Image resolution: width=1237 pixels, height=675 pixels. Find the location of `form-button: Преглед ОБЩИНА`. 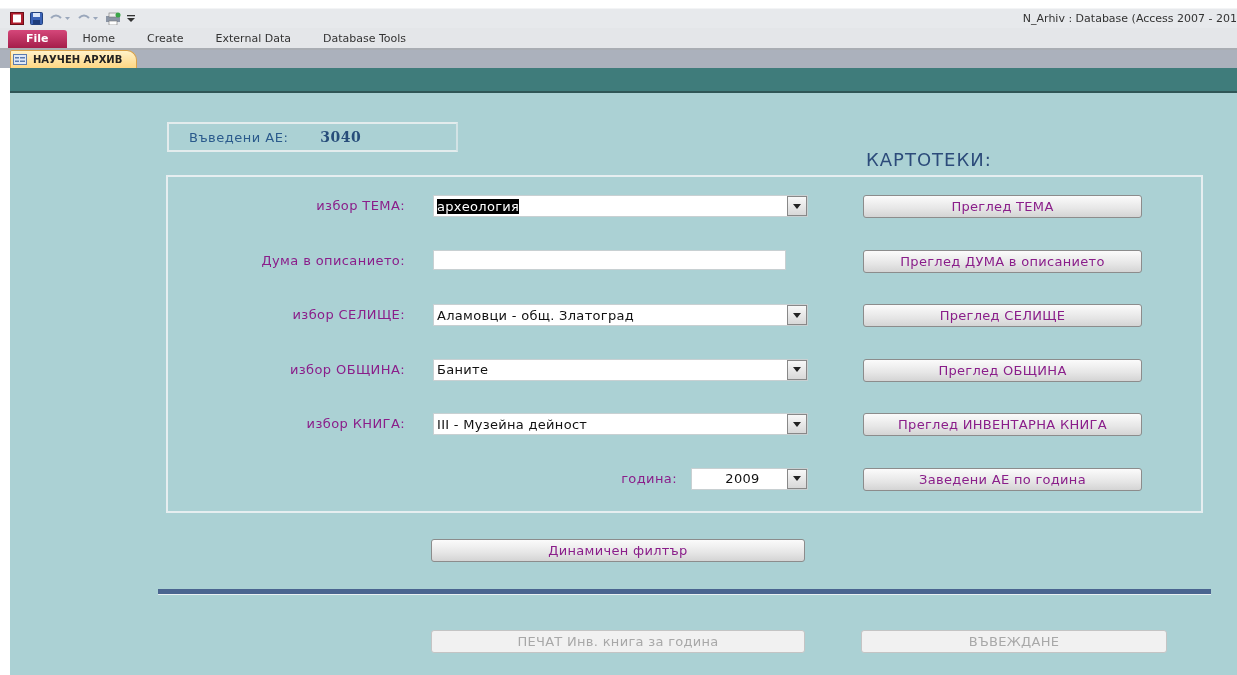

form-button: Преглед ОБЩИНА is located at coordinates (1002, 370).